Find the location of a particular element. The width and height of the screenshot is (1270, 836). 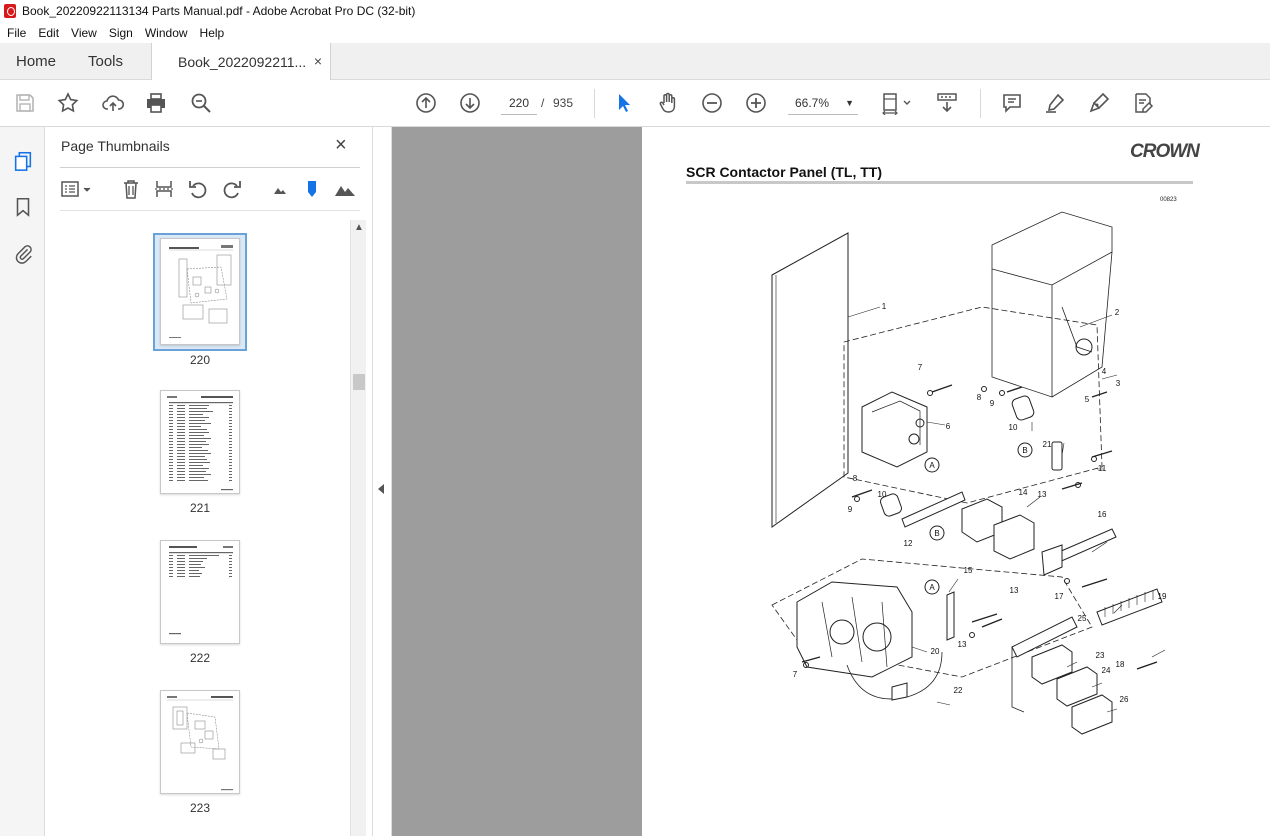

print-icon is located at coordinates (156, 103).